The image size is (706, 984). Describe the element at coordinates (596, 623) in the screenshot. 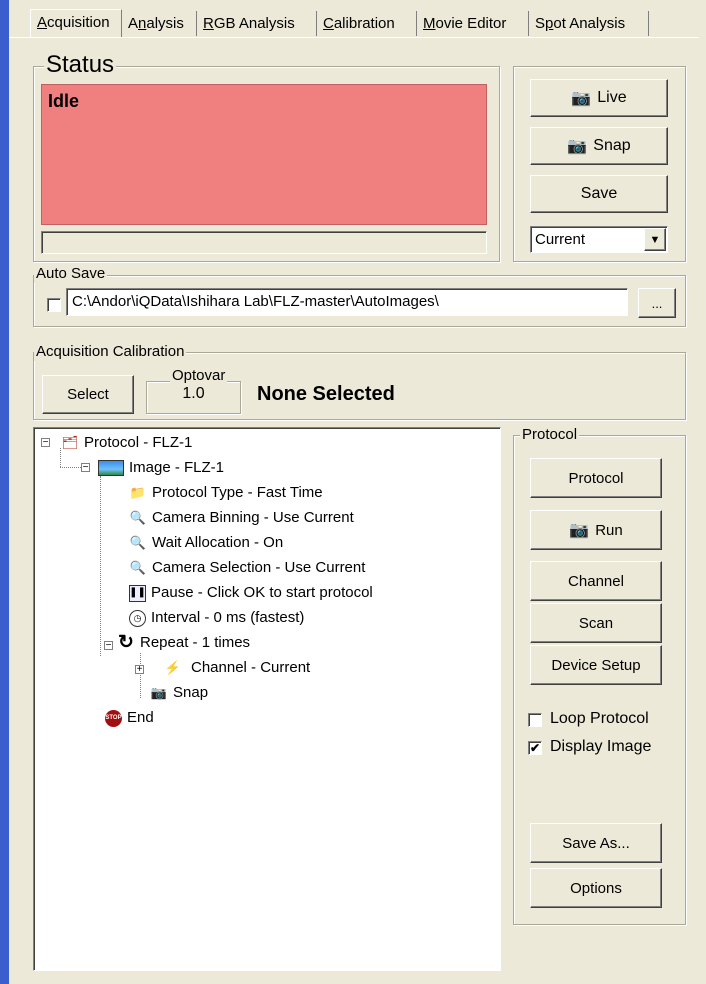

I see `scan-button: Scan` at that location.